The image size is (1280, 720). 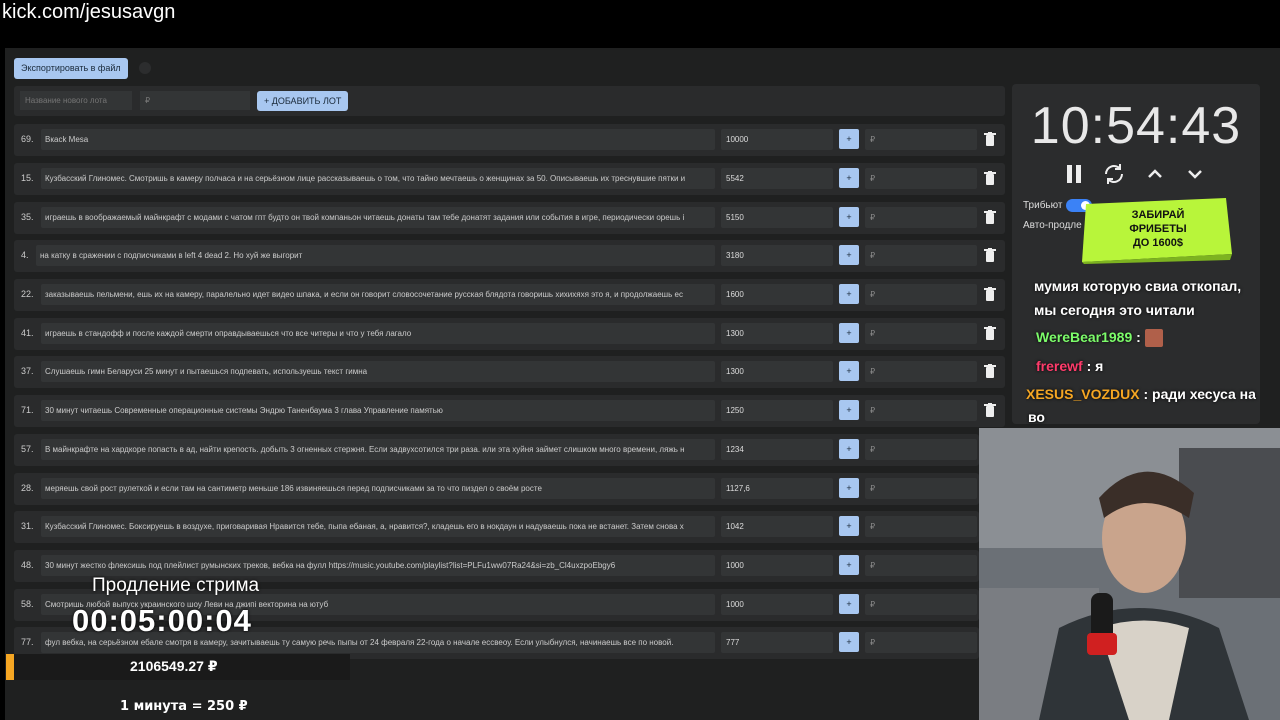 I want to click on new-lot-name-input, so click(x=76, y=100).